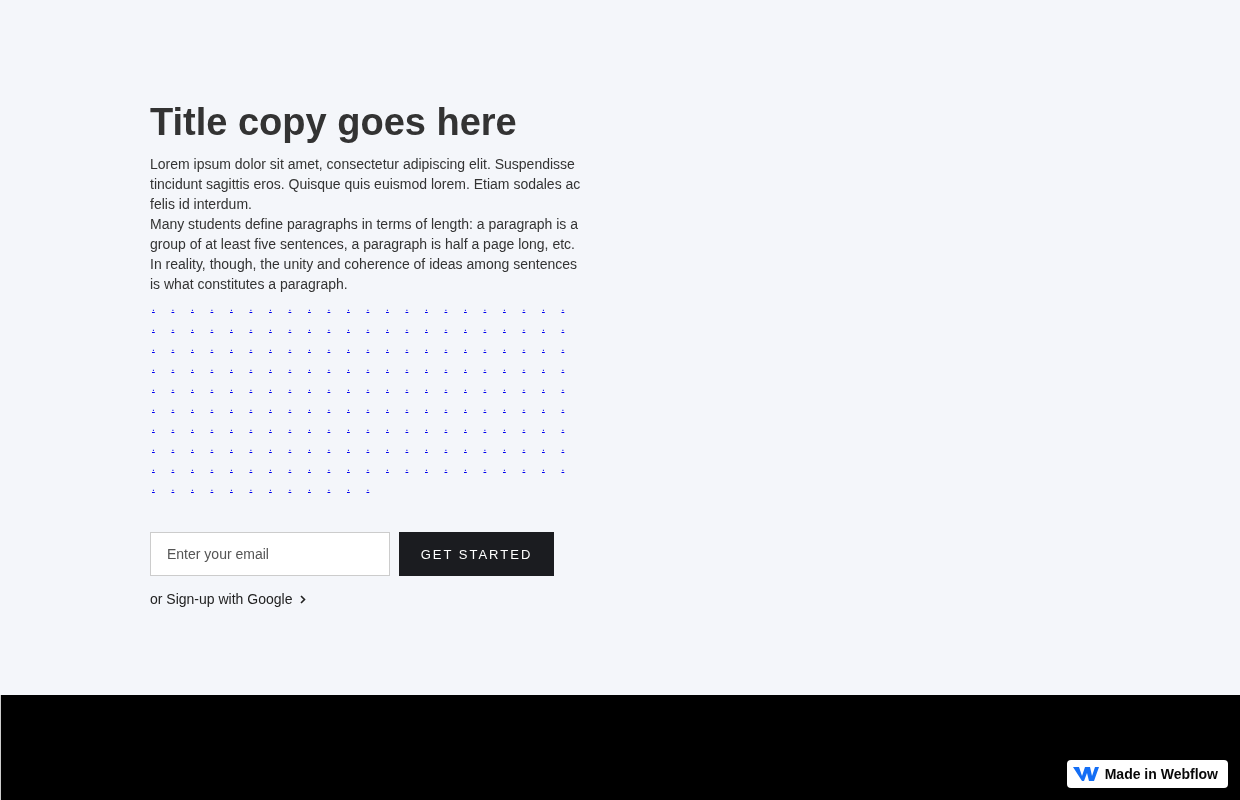 The width and height of the screenshot is (1240, 800). I want to click on made-in-webflow-badge: Made in Webflow, so click(1147, 774).